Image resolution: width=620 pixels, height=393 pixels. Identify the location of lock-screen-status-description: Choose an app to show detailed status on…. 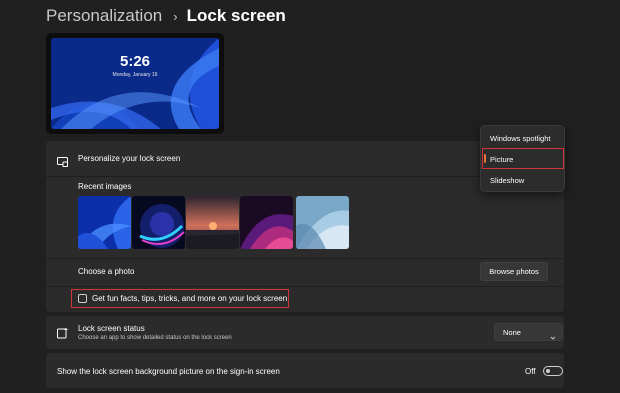
(155, 338).